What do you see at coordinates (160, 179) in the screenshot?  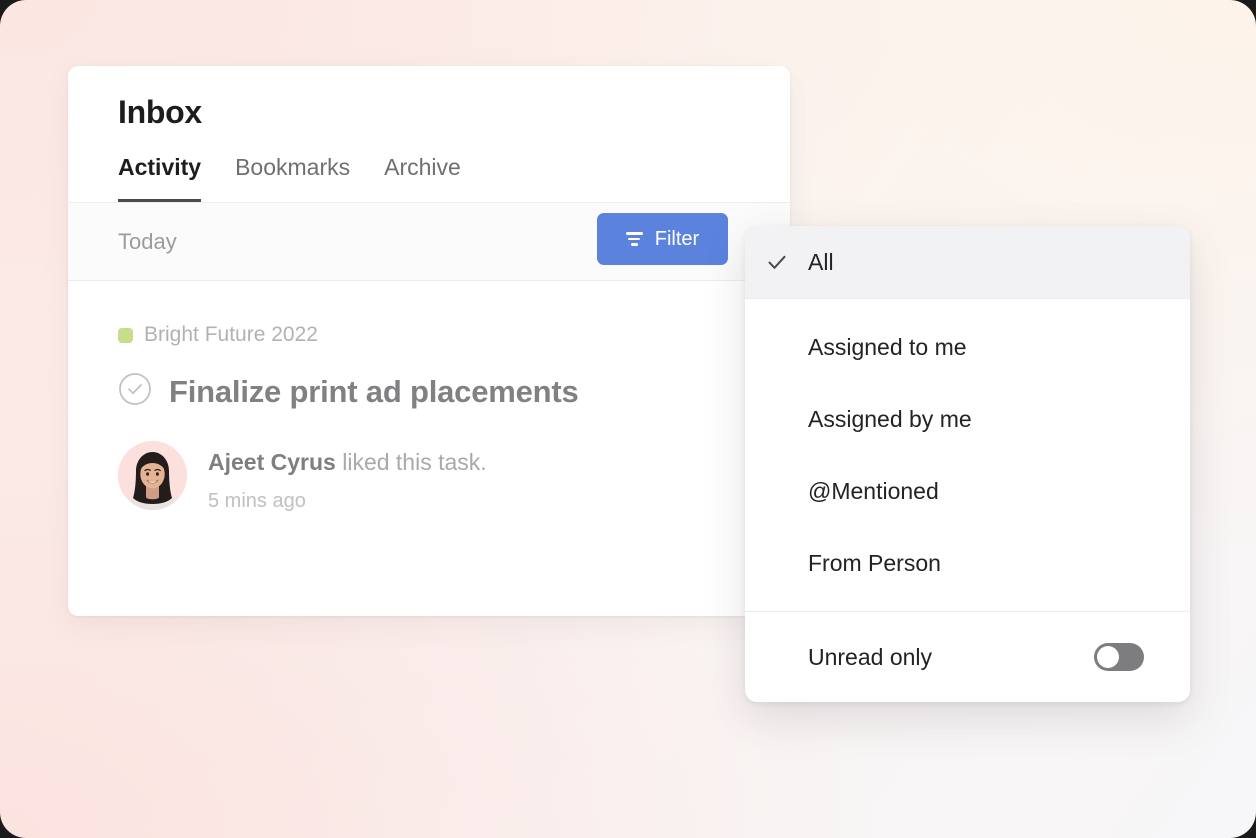 I see `tab-activity: Activity` at bounding box center [160, 179].